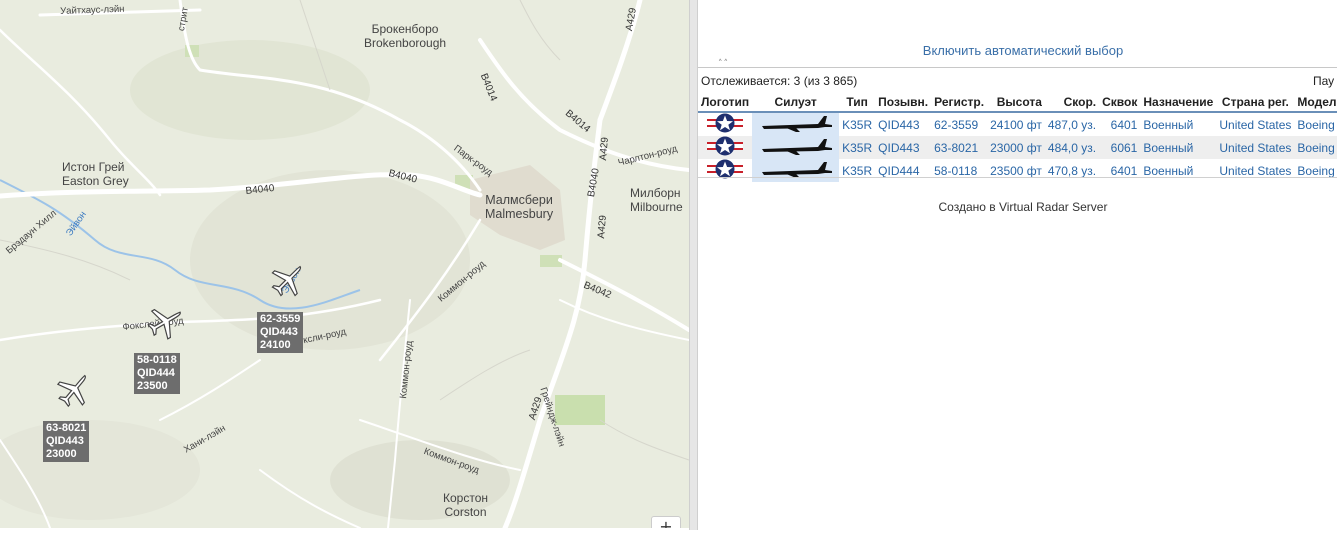  I want to click on cell-speed: 484,0 уз., so click(1072, 147).